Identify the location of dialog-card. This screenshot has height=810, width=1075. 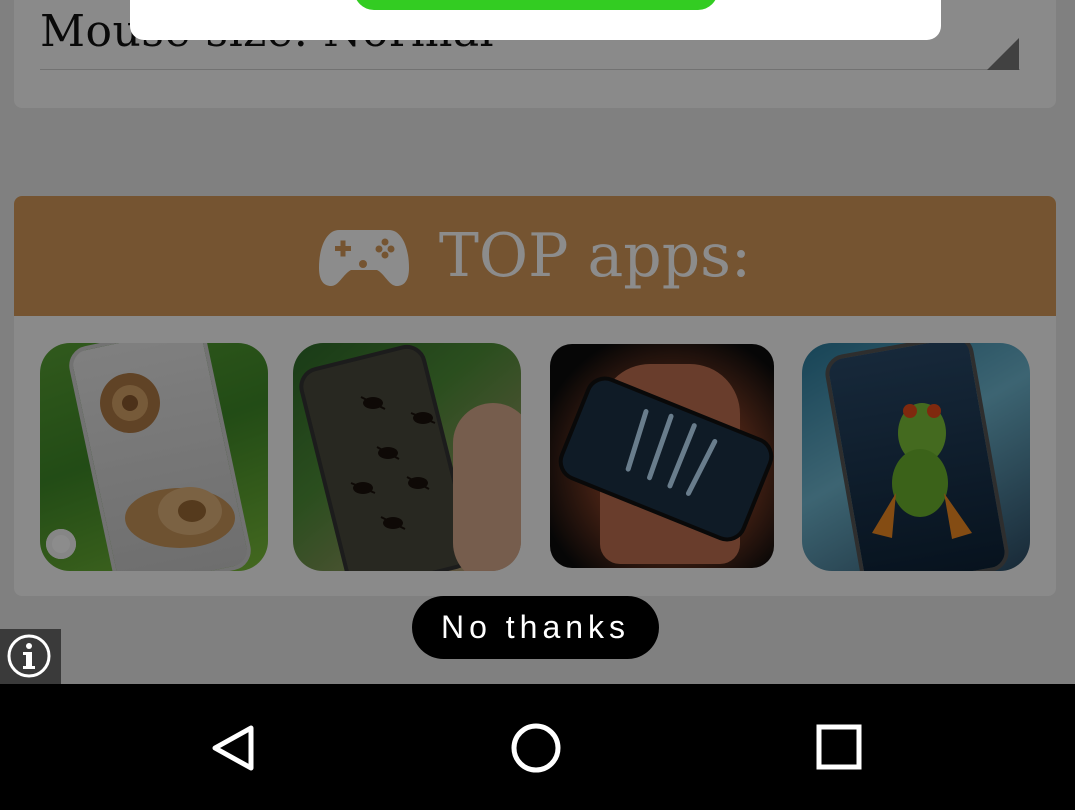
(535, 20).